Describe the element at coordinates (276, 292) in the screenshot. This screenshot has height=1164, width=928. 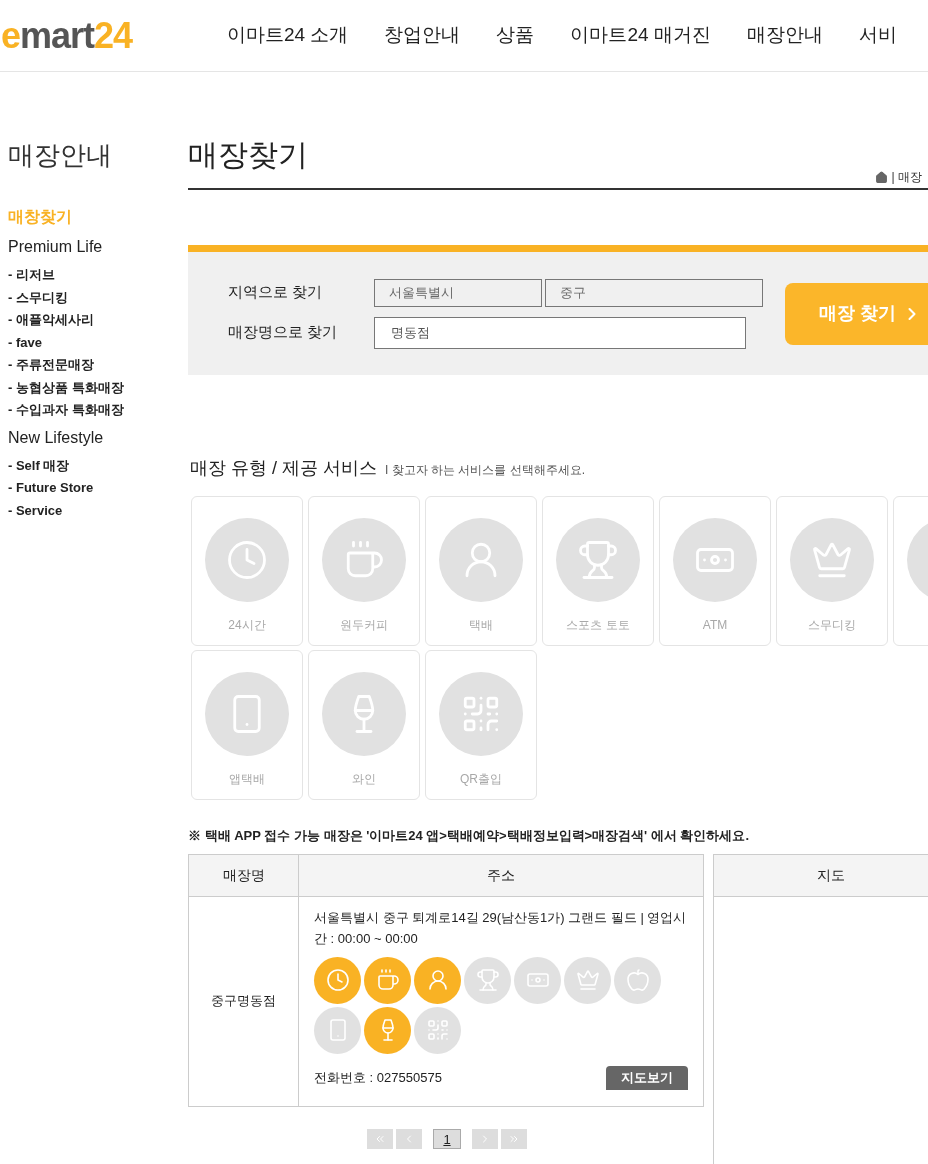
I see `field-label: 지역으로 찾기` at that location.